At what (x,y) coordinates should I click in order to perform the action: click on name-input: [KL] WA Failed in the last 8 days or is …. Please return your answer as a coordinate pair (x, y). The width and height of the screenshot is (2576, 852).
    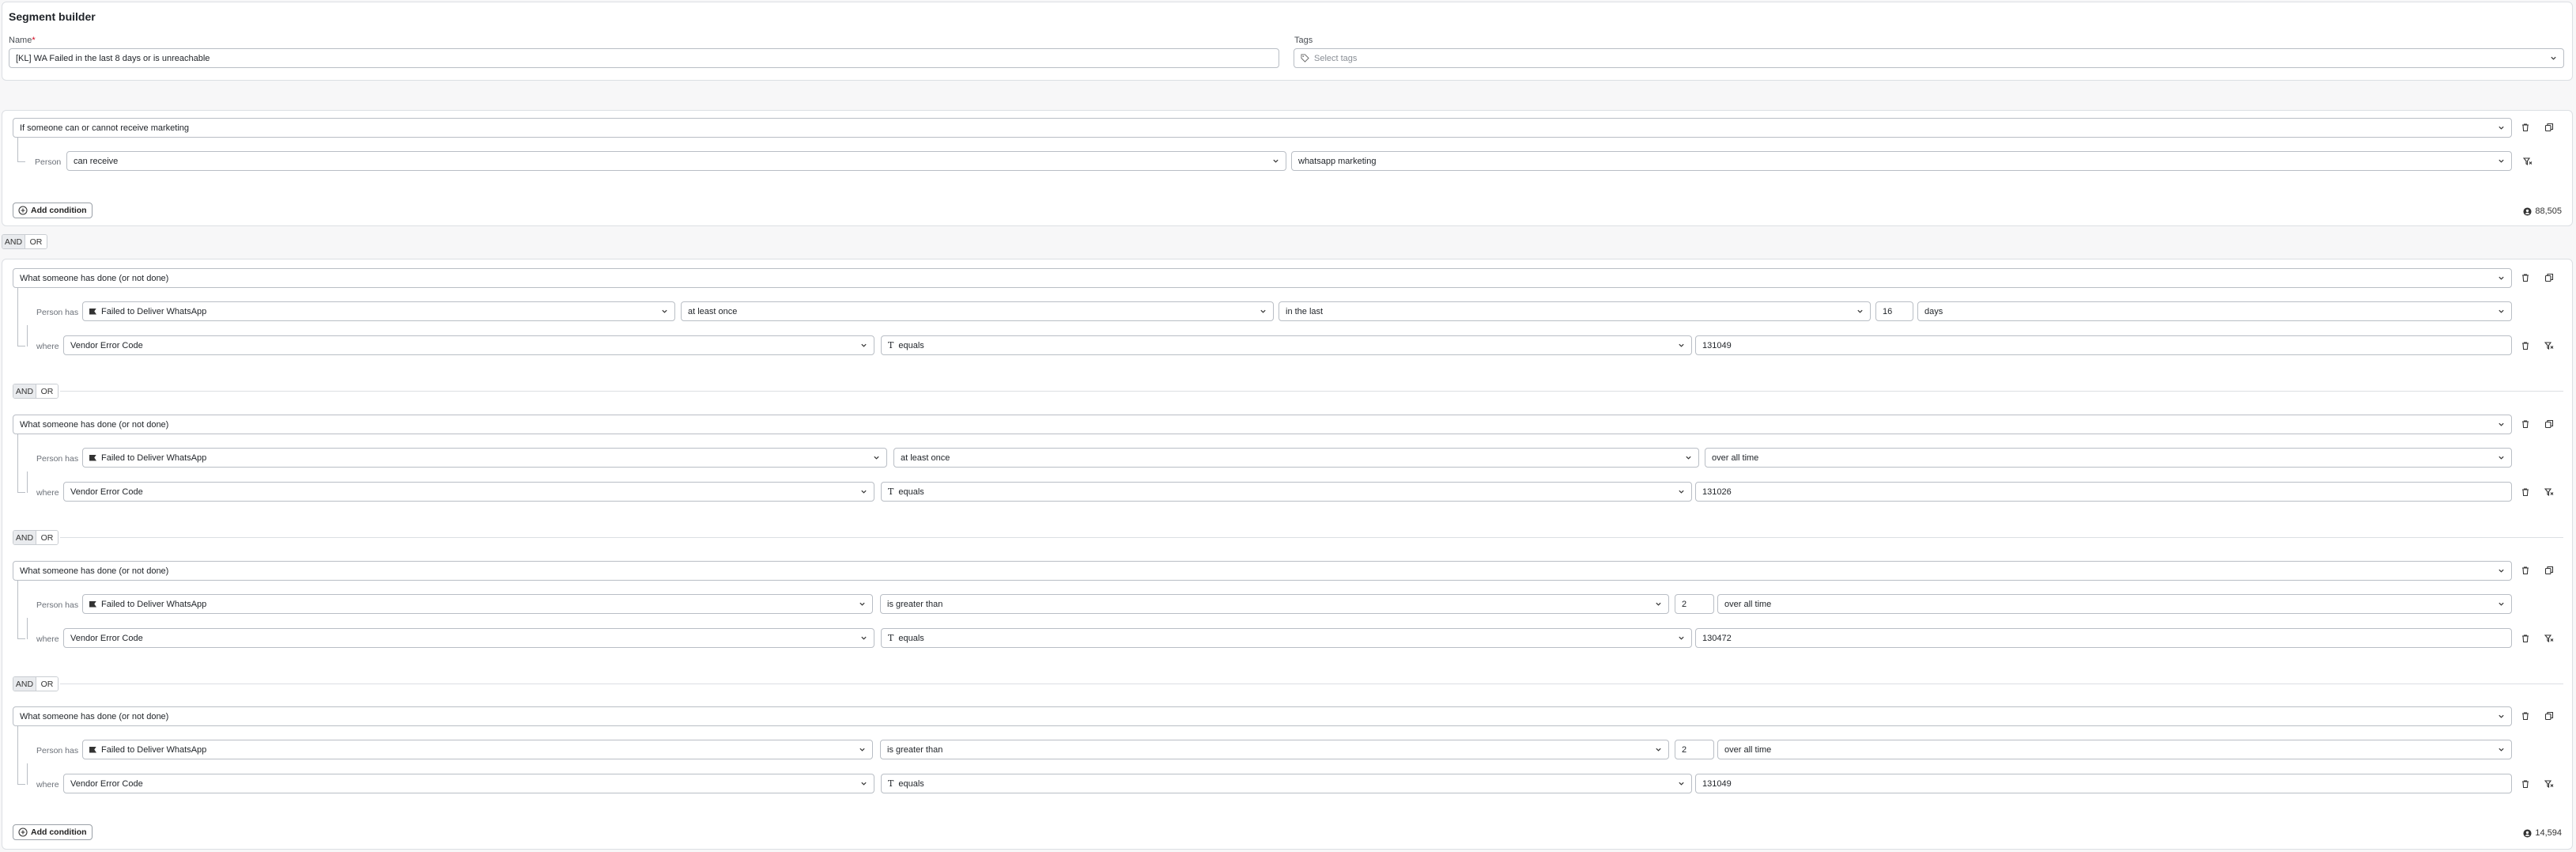
    Looking at the image, I should click on (644, 58).